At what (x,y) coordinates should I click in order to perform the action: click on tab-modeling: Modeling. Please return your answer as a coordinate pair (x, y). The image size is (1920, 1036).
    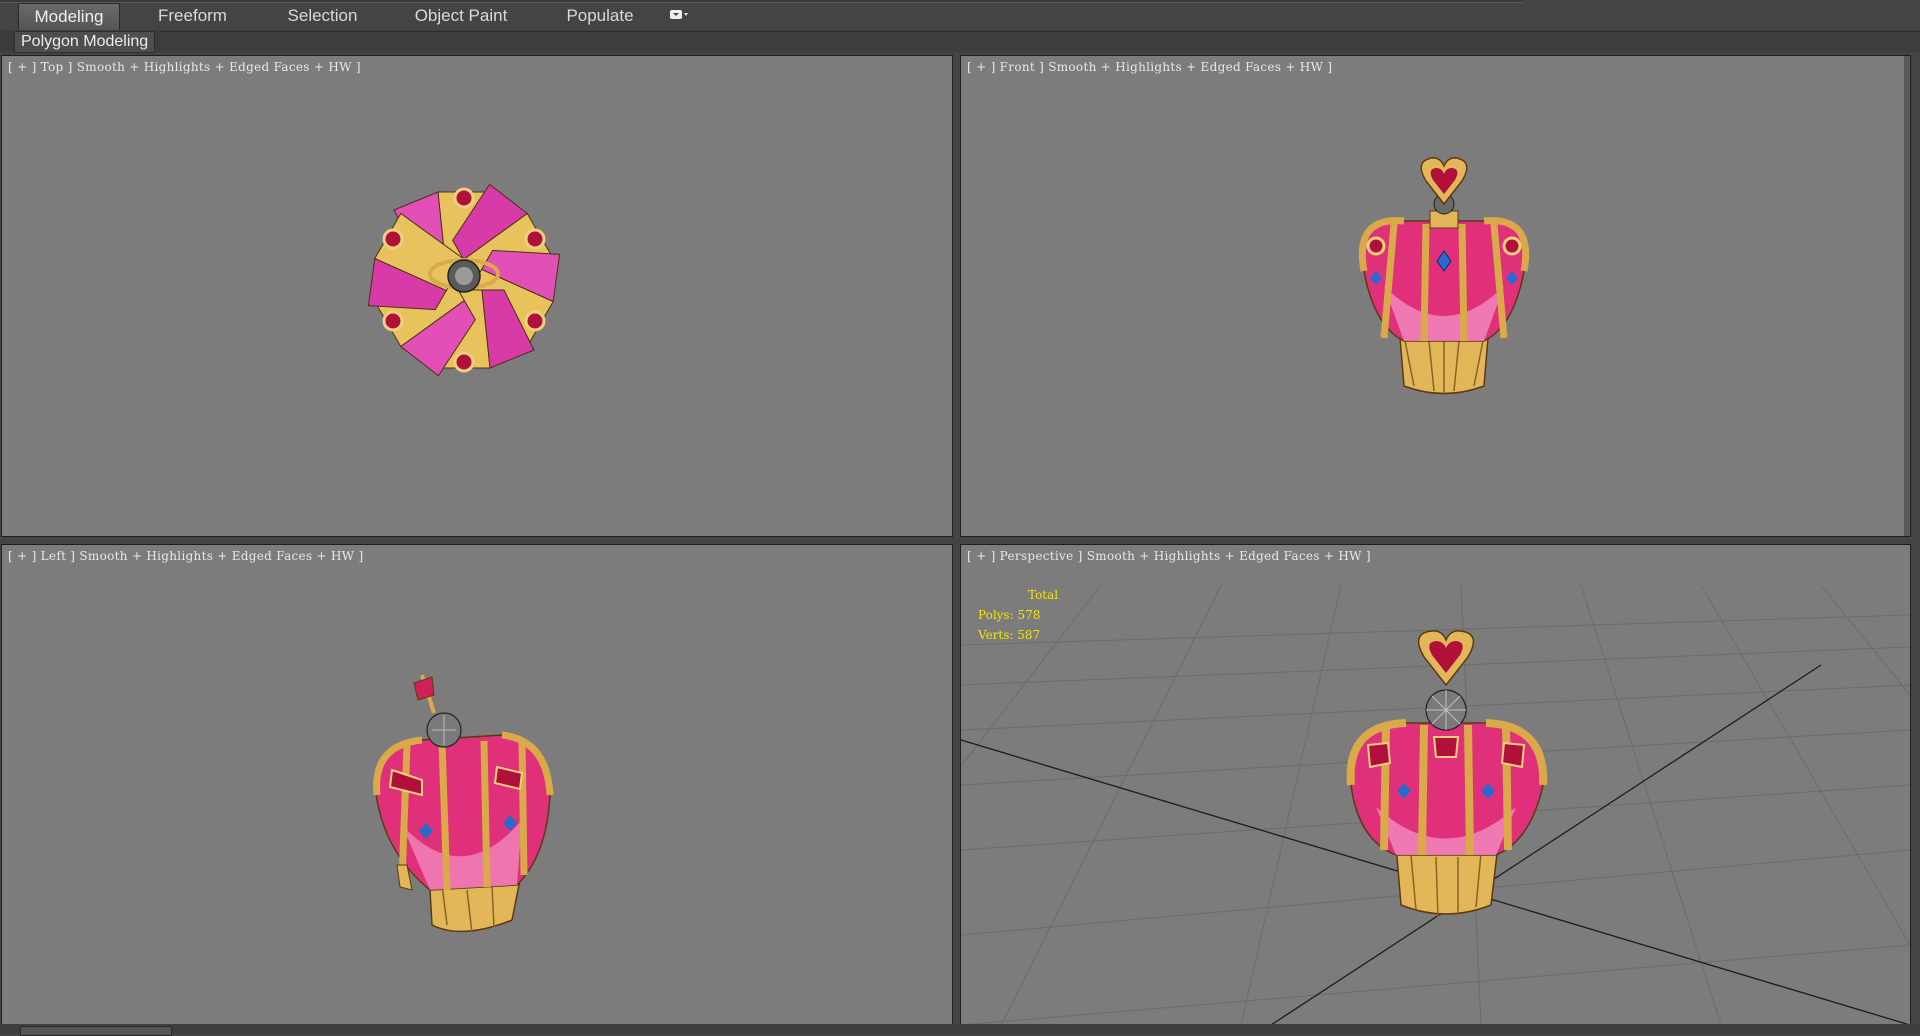
    Looking at the image, I should click on (69, 16).